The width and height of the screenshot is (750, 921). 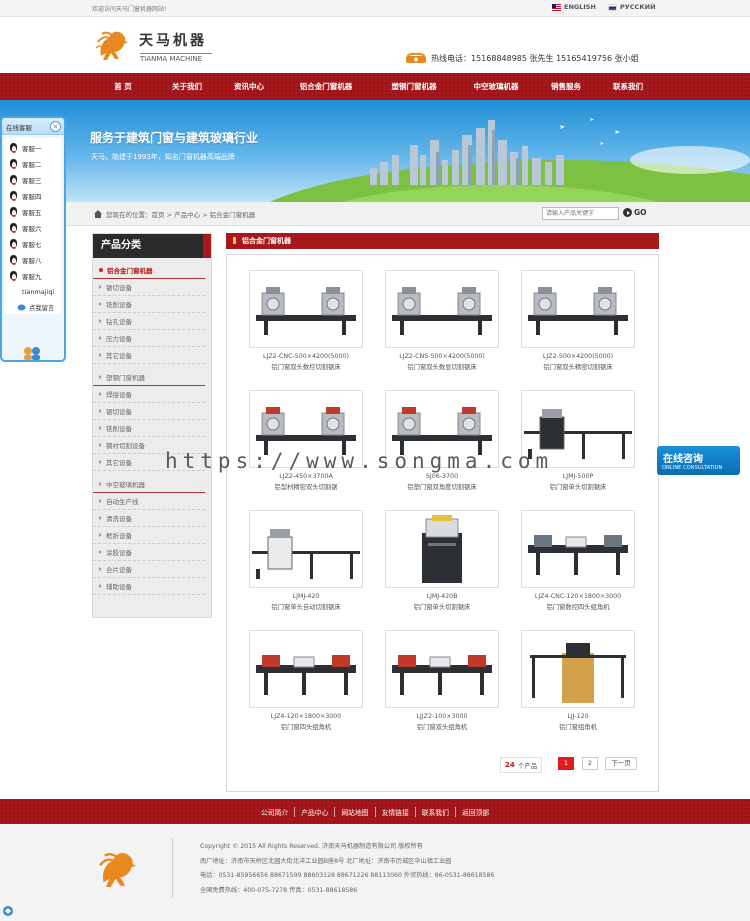 What do you see at coordinates (149, 355) in the screenshot?
I see `category-item: 其它设备` at bounding box center [149, 355].